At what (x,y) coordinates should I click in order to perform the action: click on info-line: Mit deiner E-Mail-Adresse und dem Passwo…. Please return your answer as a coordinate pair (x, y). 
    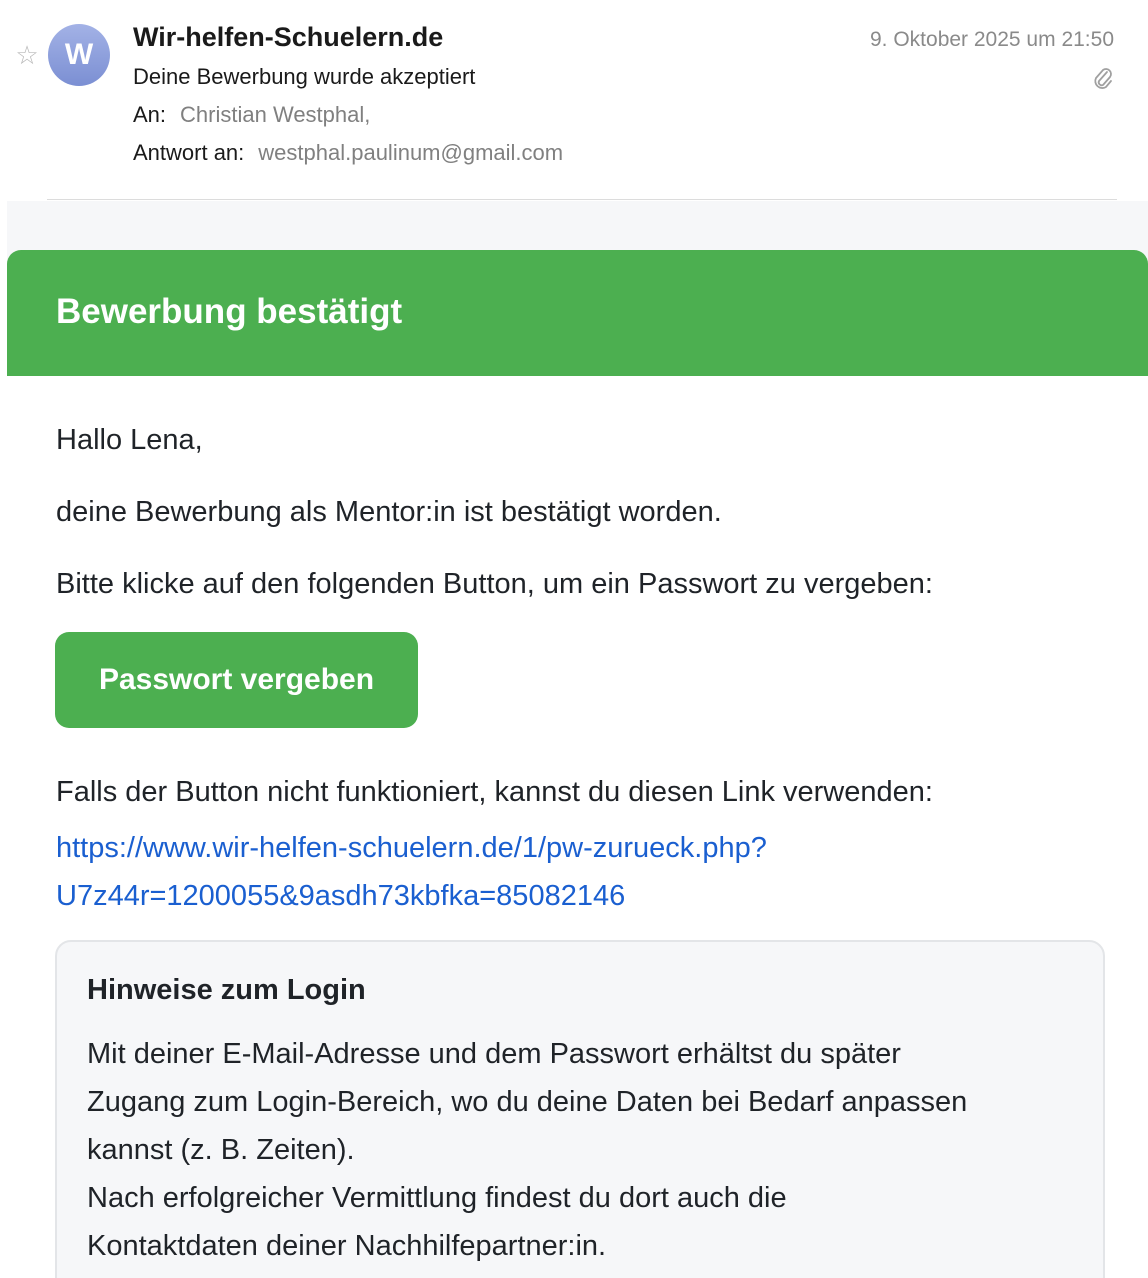
    Looking at the image, I should click on (494, 1054).